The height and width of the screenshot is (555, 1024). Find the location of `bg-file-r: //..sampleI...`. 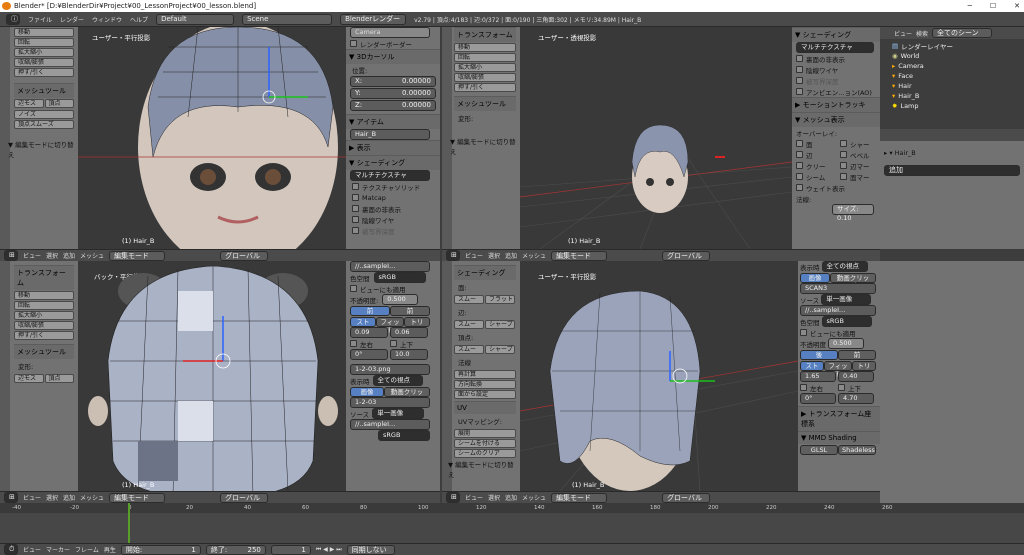

bg-file-r: //..sampleI... is located at coordinates (838, 310).